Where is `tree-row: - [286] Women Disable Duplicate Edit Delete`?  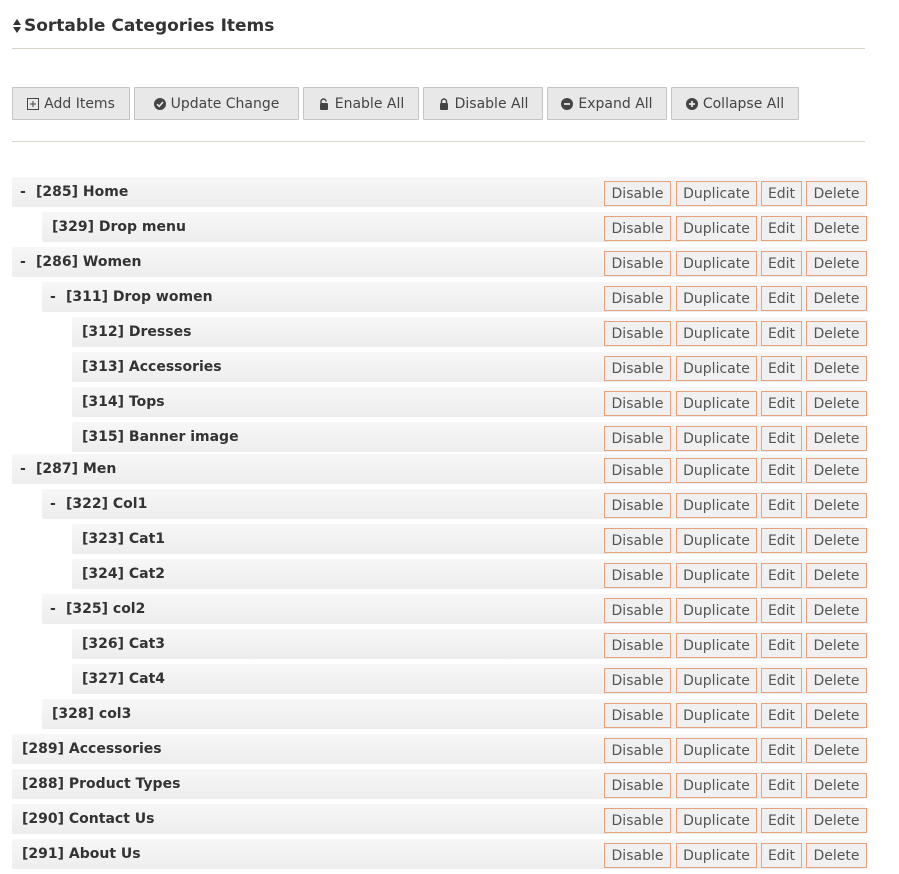
tree-row: - [286] Women Disable Duplicate Edit Delete is located at coordinates (439, 262).